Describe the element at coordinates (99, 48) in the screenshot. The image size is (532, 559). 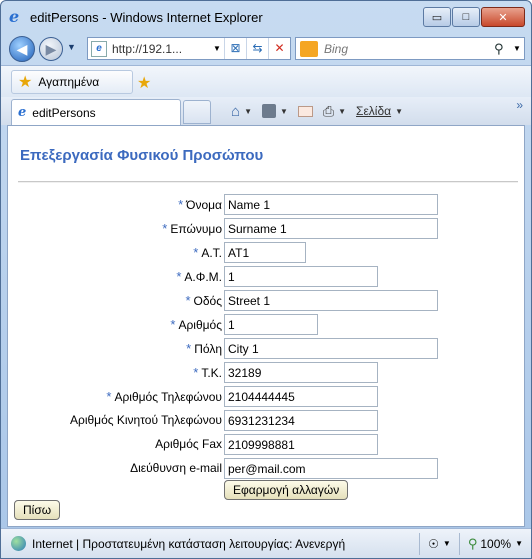
I see `page-icon: e` at that location.